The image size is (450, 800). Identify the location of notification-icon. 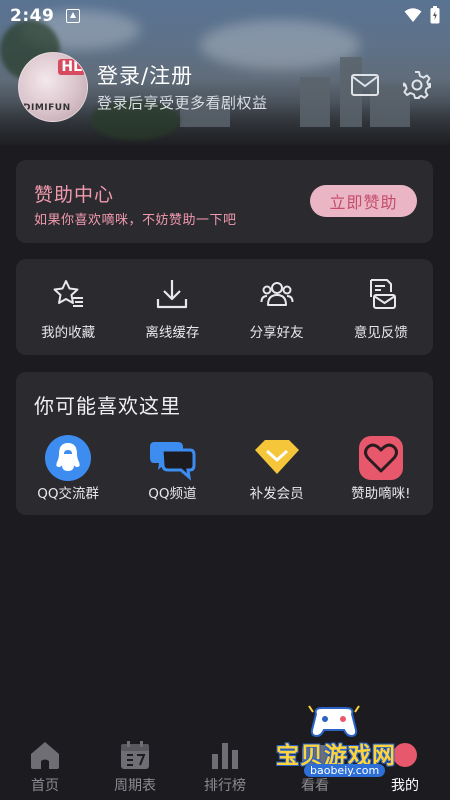
(73, 16).